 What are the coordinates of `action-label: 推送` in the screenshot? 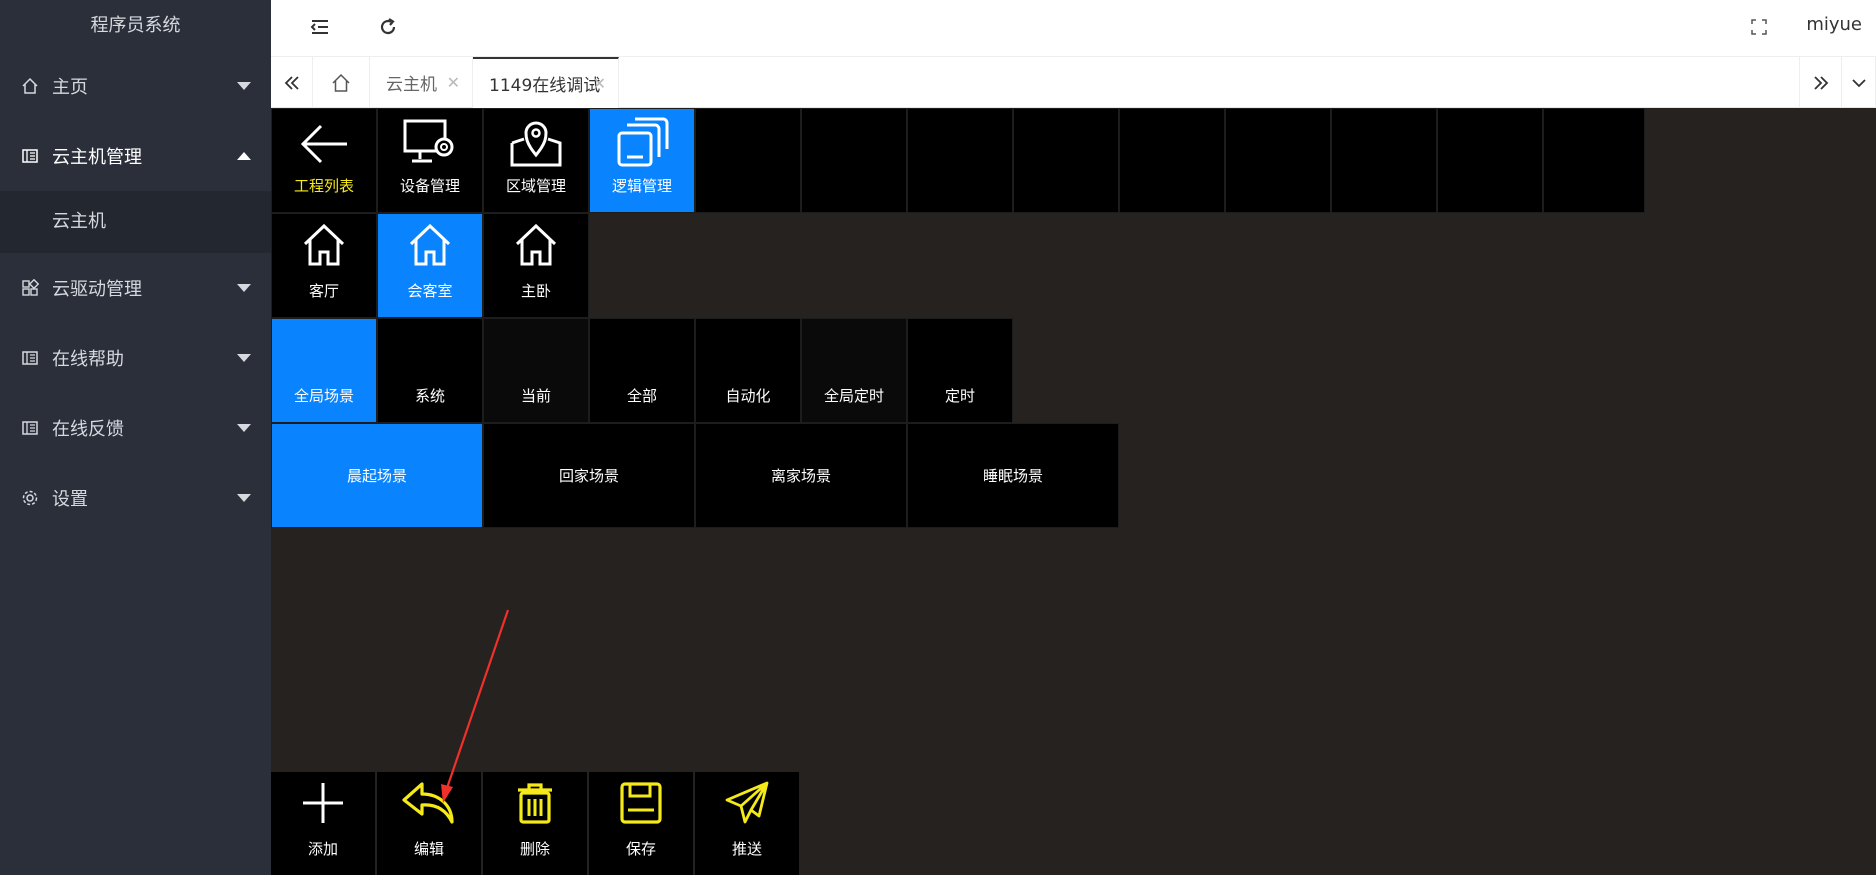 It's located at (746, 849).